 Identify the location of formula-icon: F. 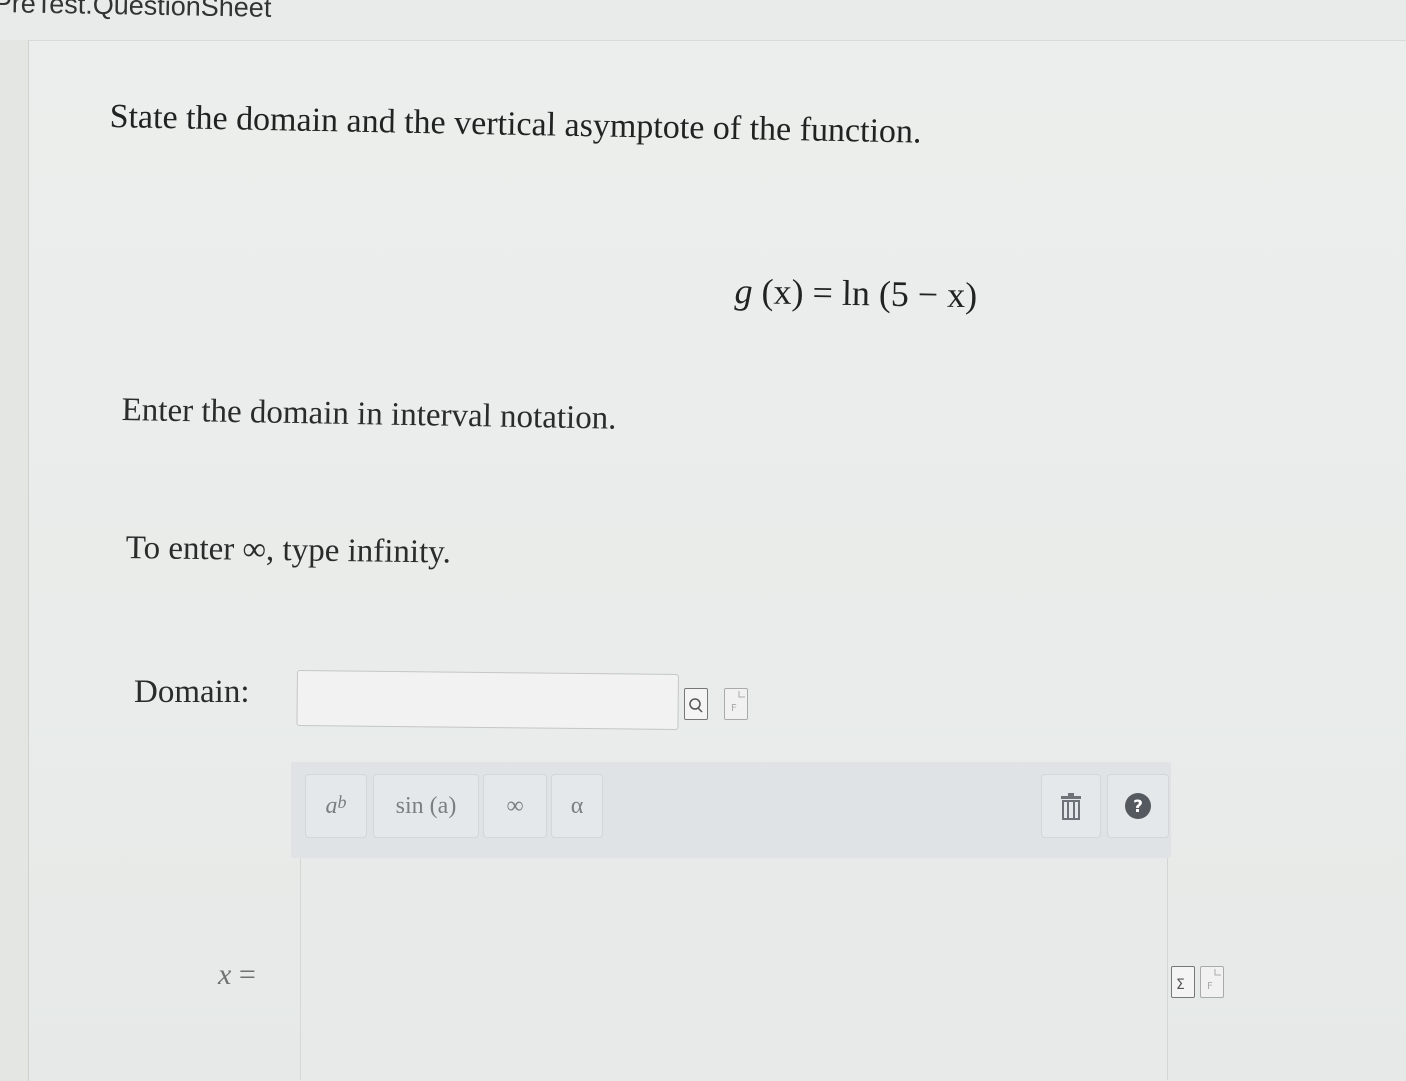
(736, 704).